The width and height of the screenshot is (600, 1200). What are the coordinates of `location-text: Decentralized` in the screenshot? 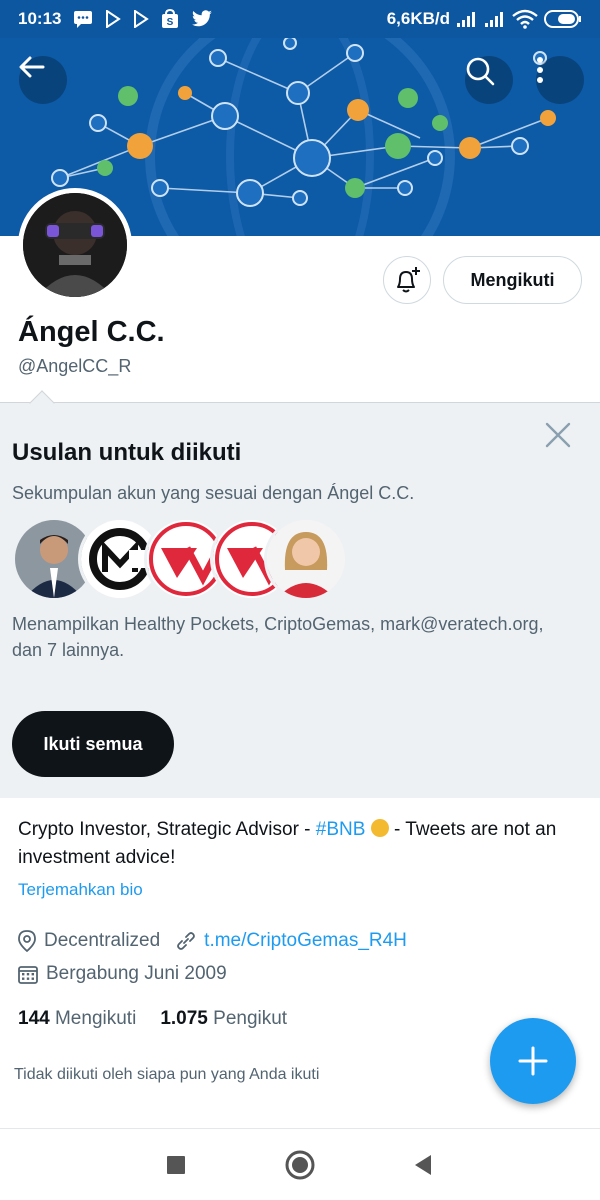 It's located at (102, 940).